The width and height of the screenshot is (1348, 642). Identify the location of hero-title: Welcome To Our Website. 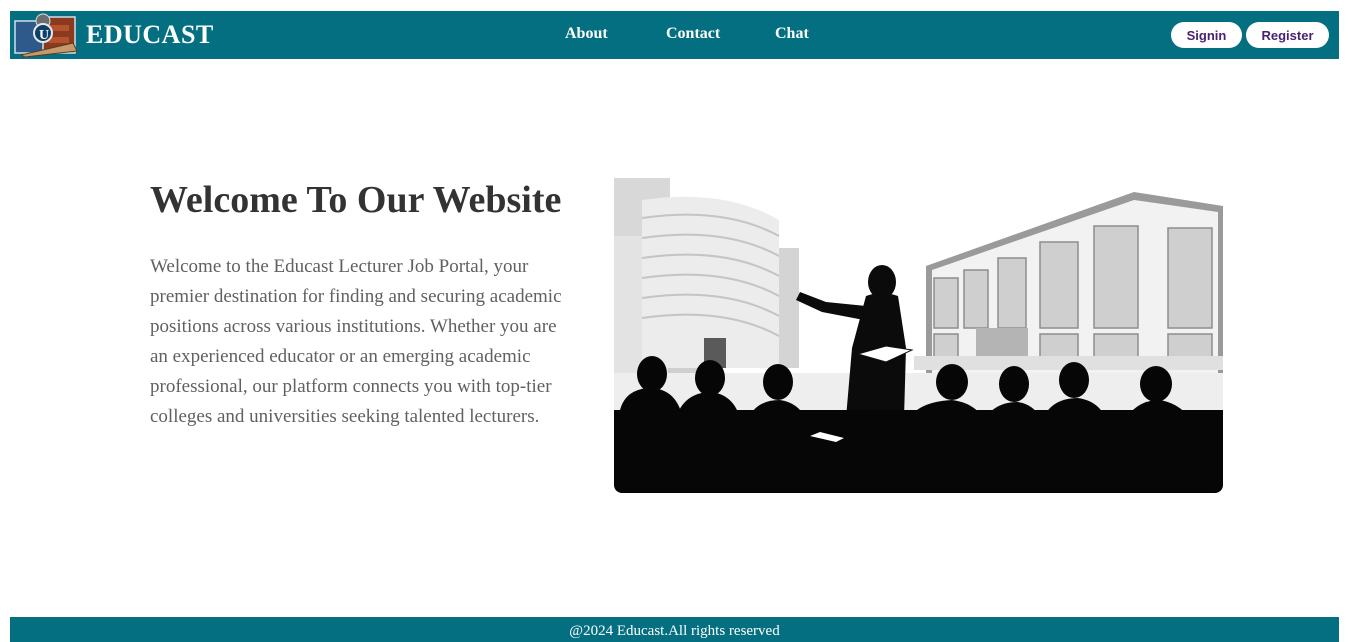
(356, 200).